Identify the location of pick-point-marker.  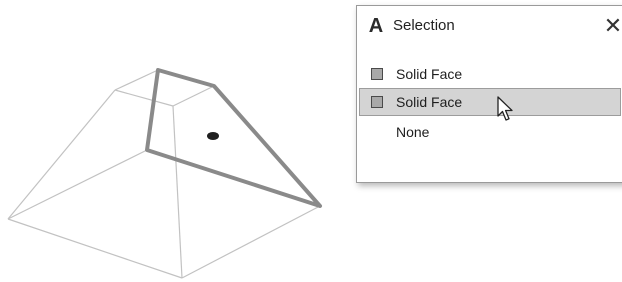
(213, 136).